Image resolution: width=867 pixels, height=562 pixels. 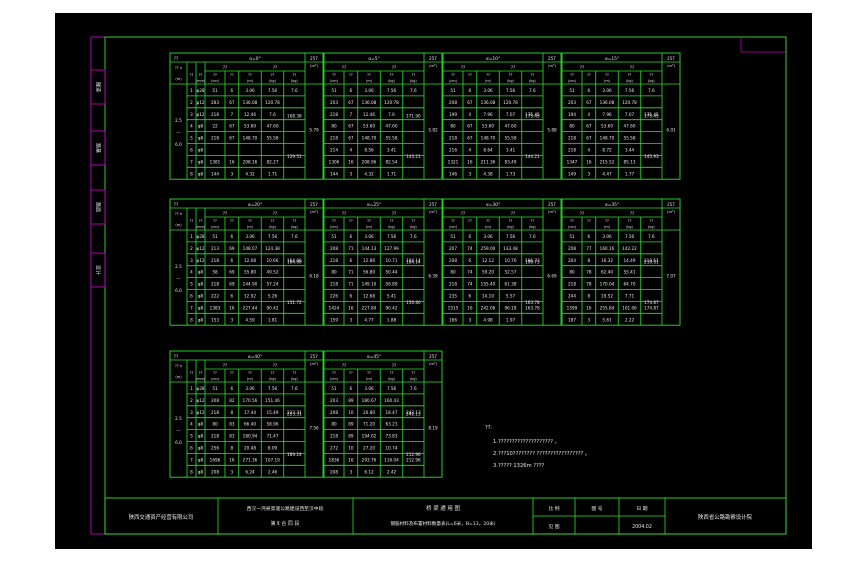 What do you see at coordinates (488, 296) in the screenshot?
I see `cell-value: 14.10` at bounding box center [488, 296].